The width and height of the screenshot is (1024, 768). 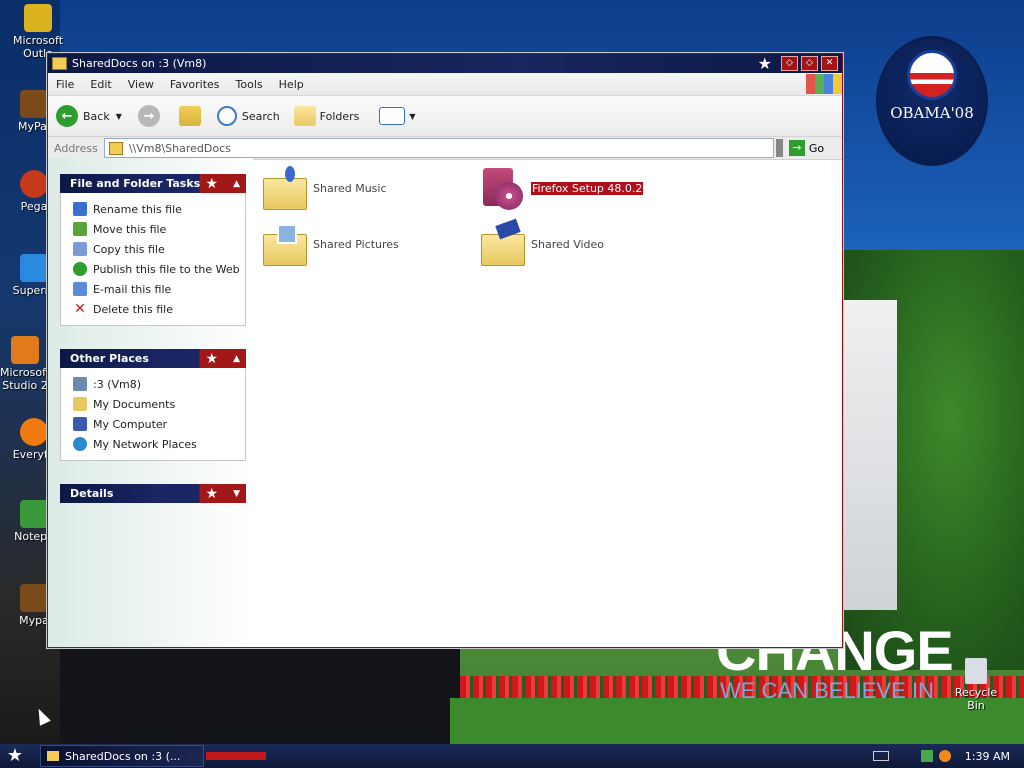 I want to click on details-header: Details ★ ▼, so click(x=153, y=493).